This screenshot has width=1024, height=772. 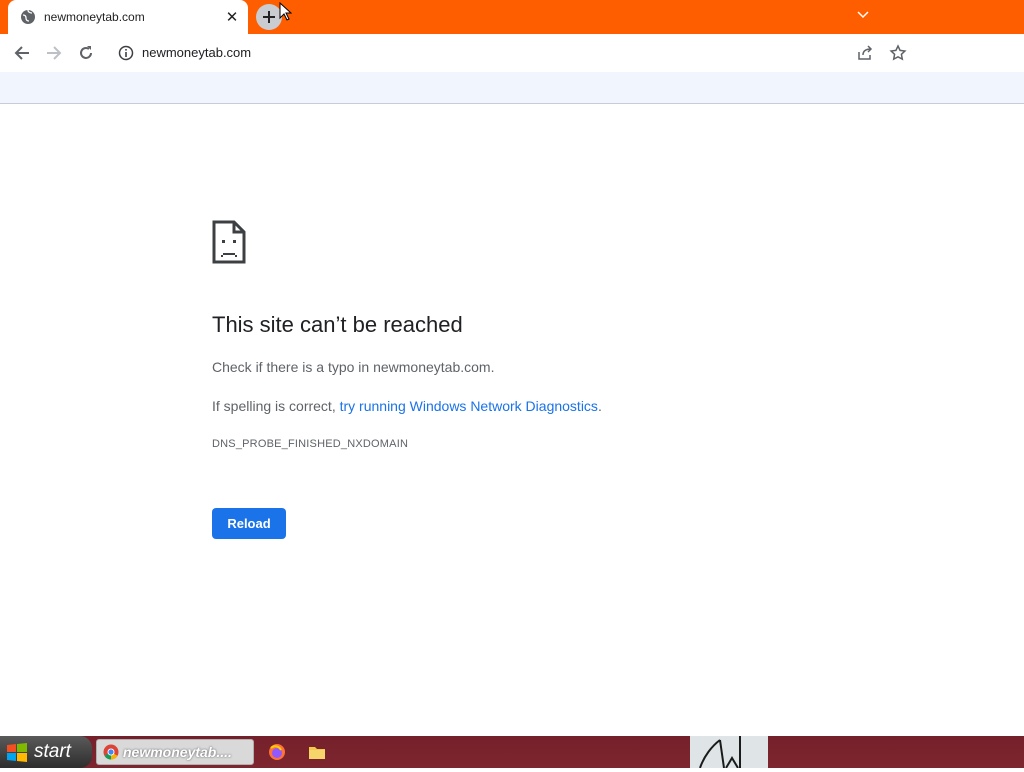 I want to click on reload-toolbar-button, so click(x=86, y=53).